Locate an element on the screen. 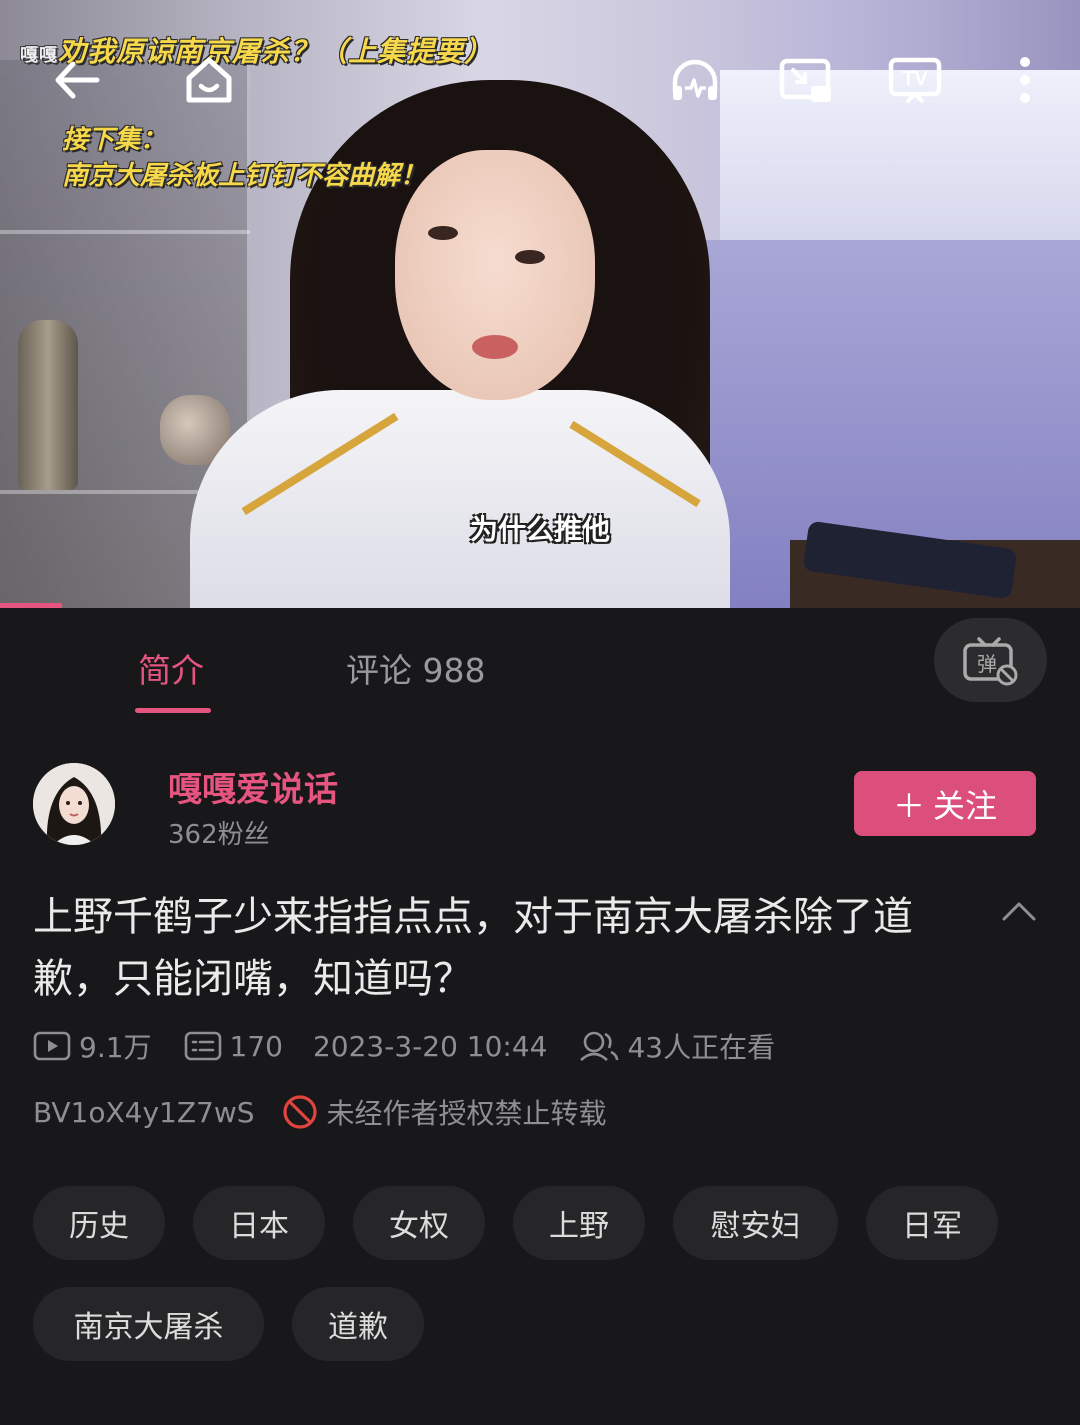 The image size is (1080, 1425). video-stats: 9.1万 170 2023-3-20 10:44 43人正在看 is located at coordinates (404, 1046).